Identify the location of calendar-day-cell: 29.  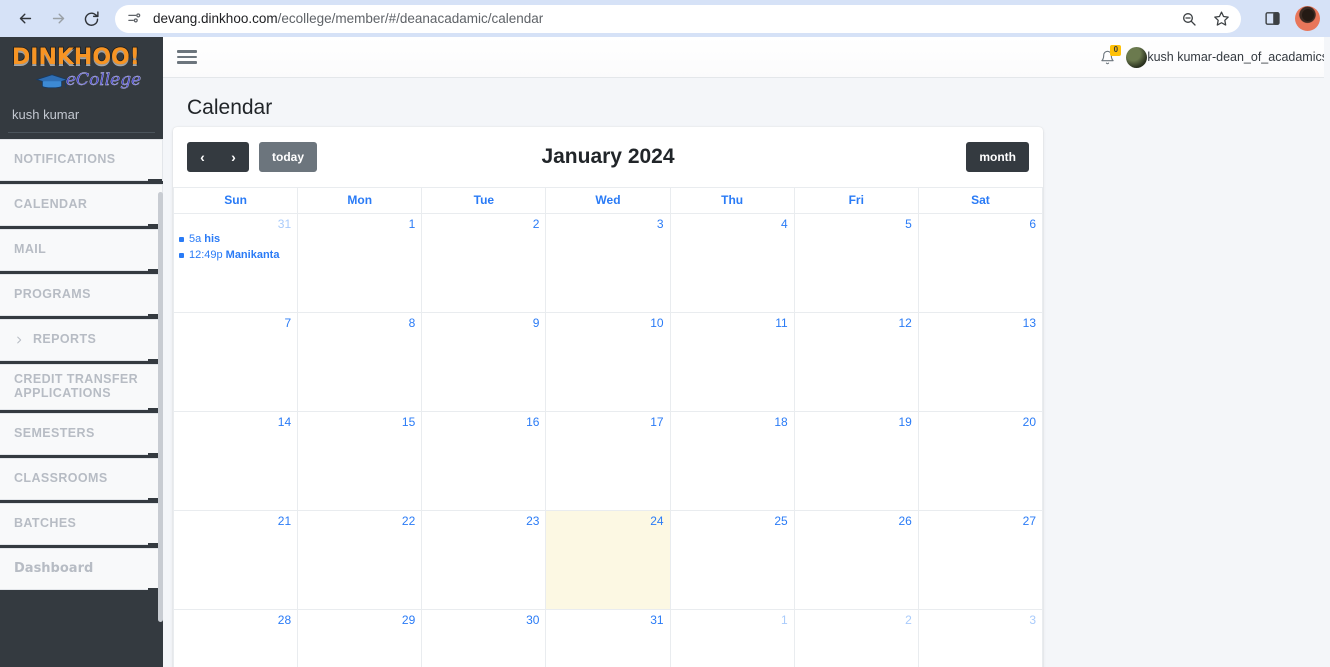
(360, 638).